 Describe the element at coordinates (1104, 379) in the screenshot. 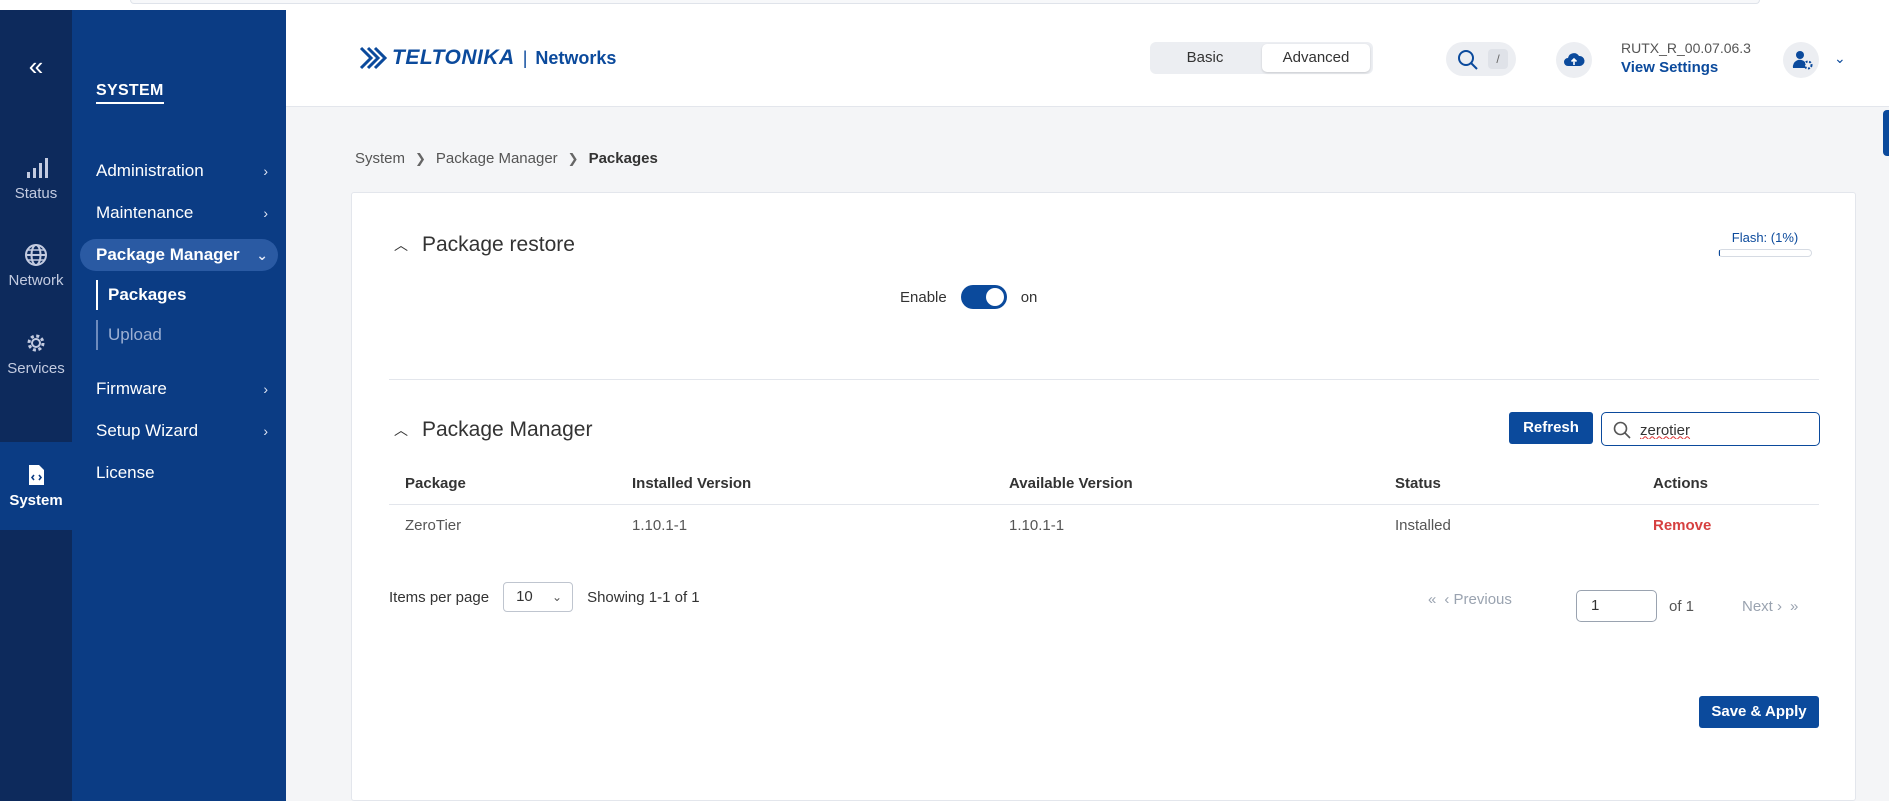

I see `section-divider` at that location.